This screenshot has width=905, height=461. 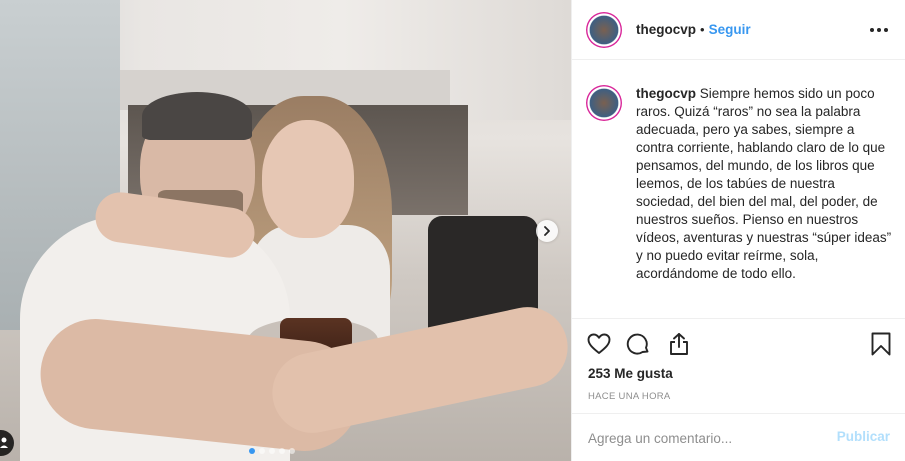 I want to click on avatar, so click(x=604, y=29).